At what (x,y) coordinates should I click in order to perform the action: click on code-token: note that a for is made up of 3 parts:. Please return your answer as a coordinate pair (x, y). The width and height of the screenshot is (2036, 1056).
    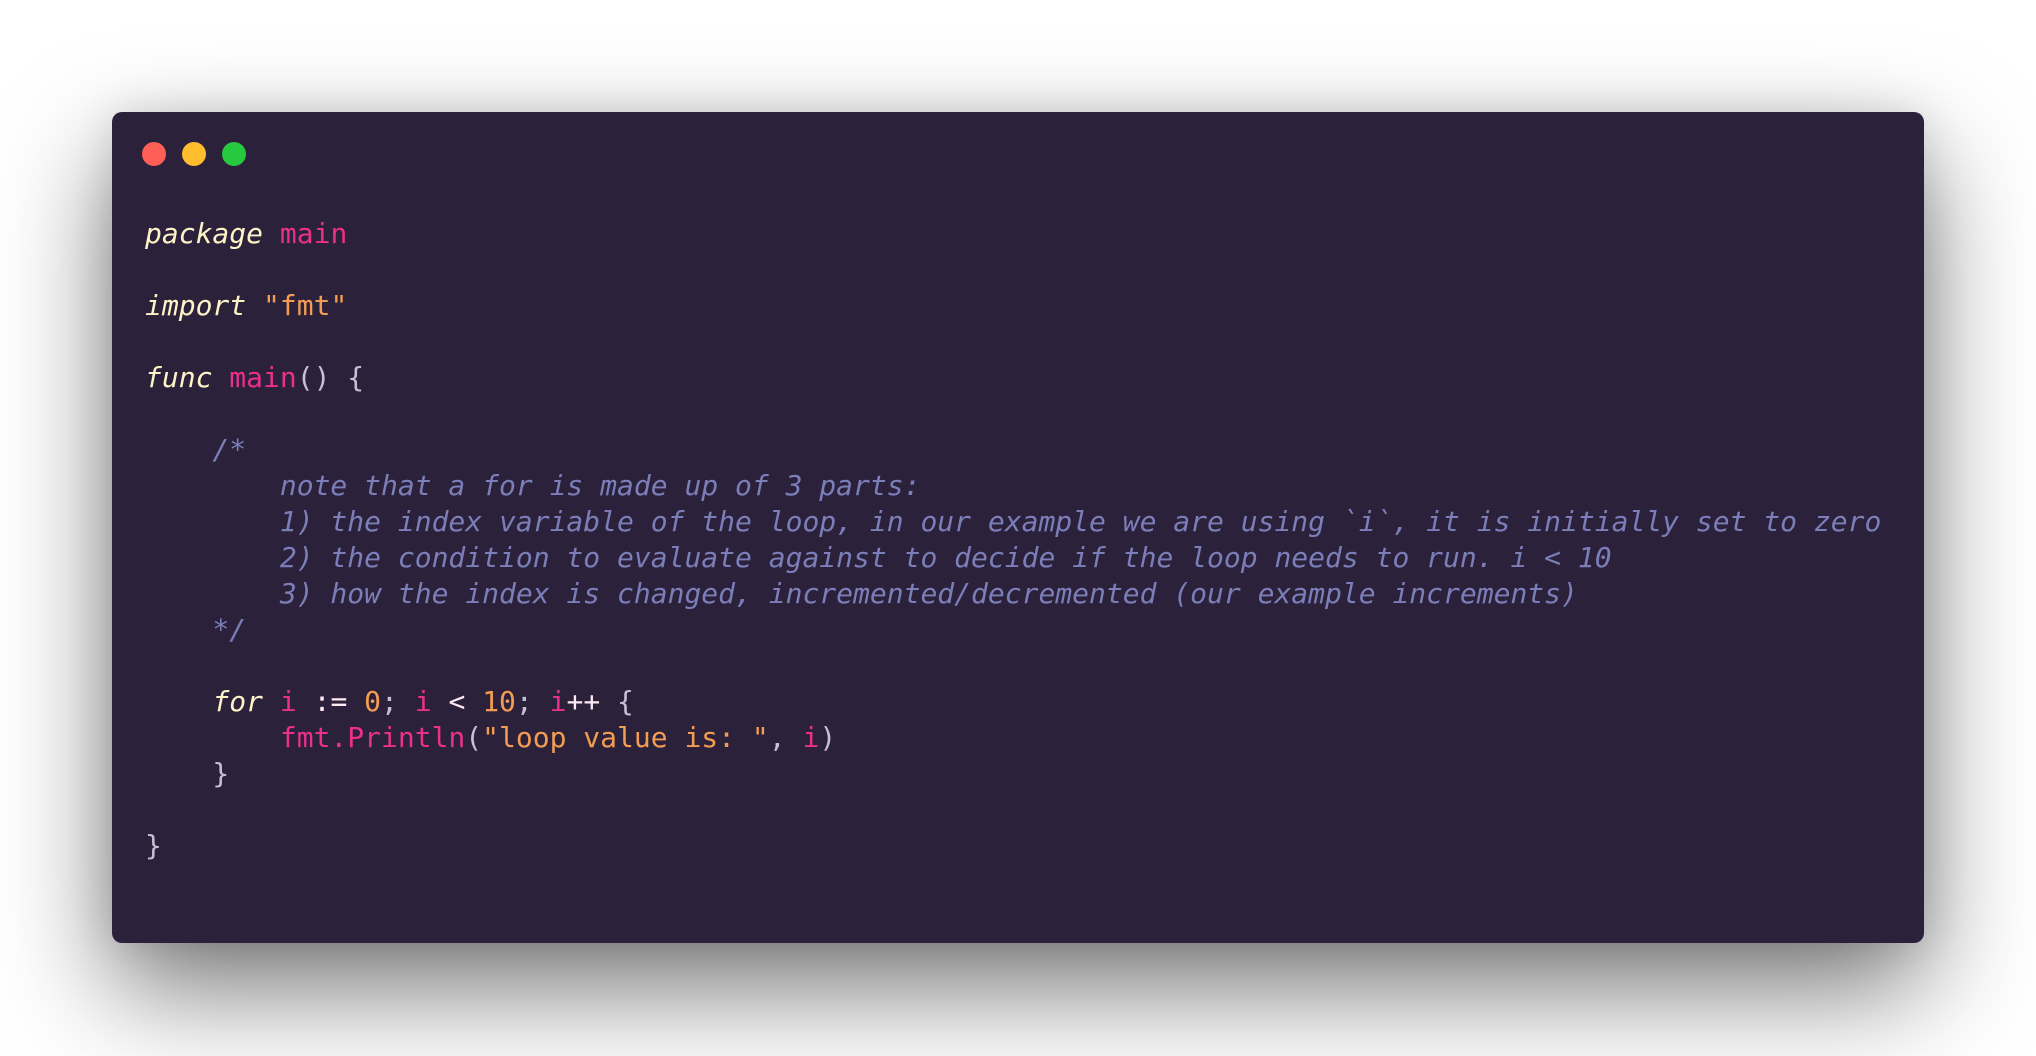
    Looking at the image, I should click on (533, 485).